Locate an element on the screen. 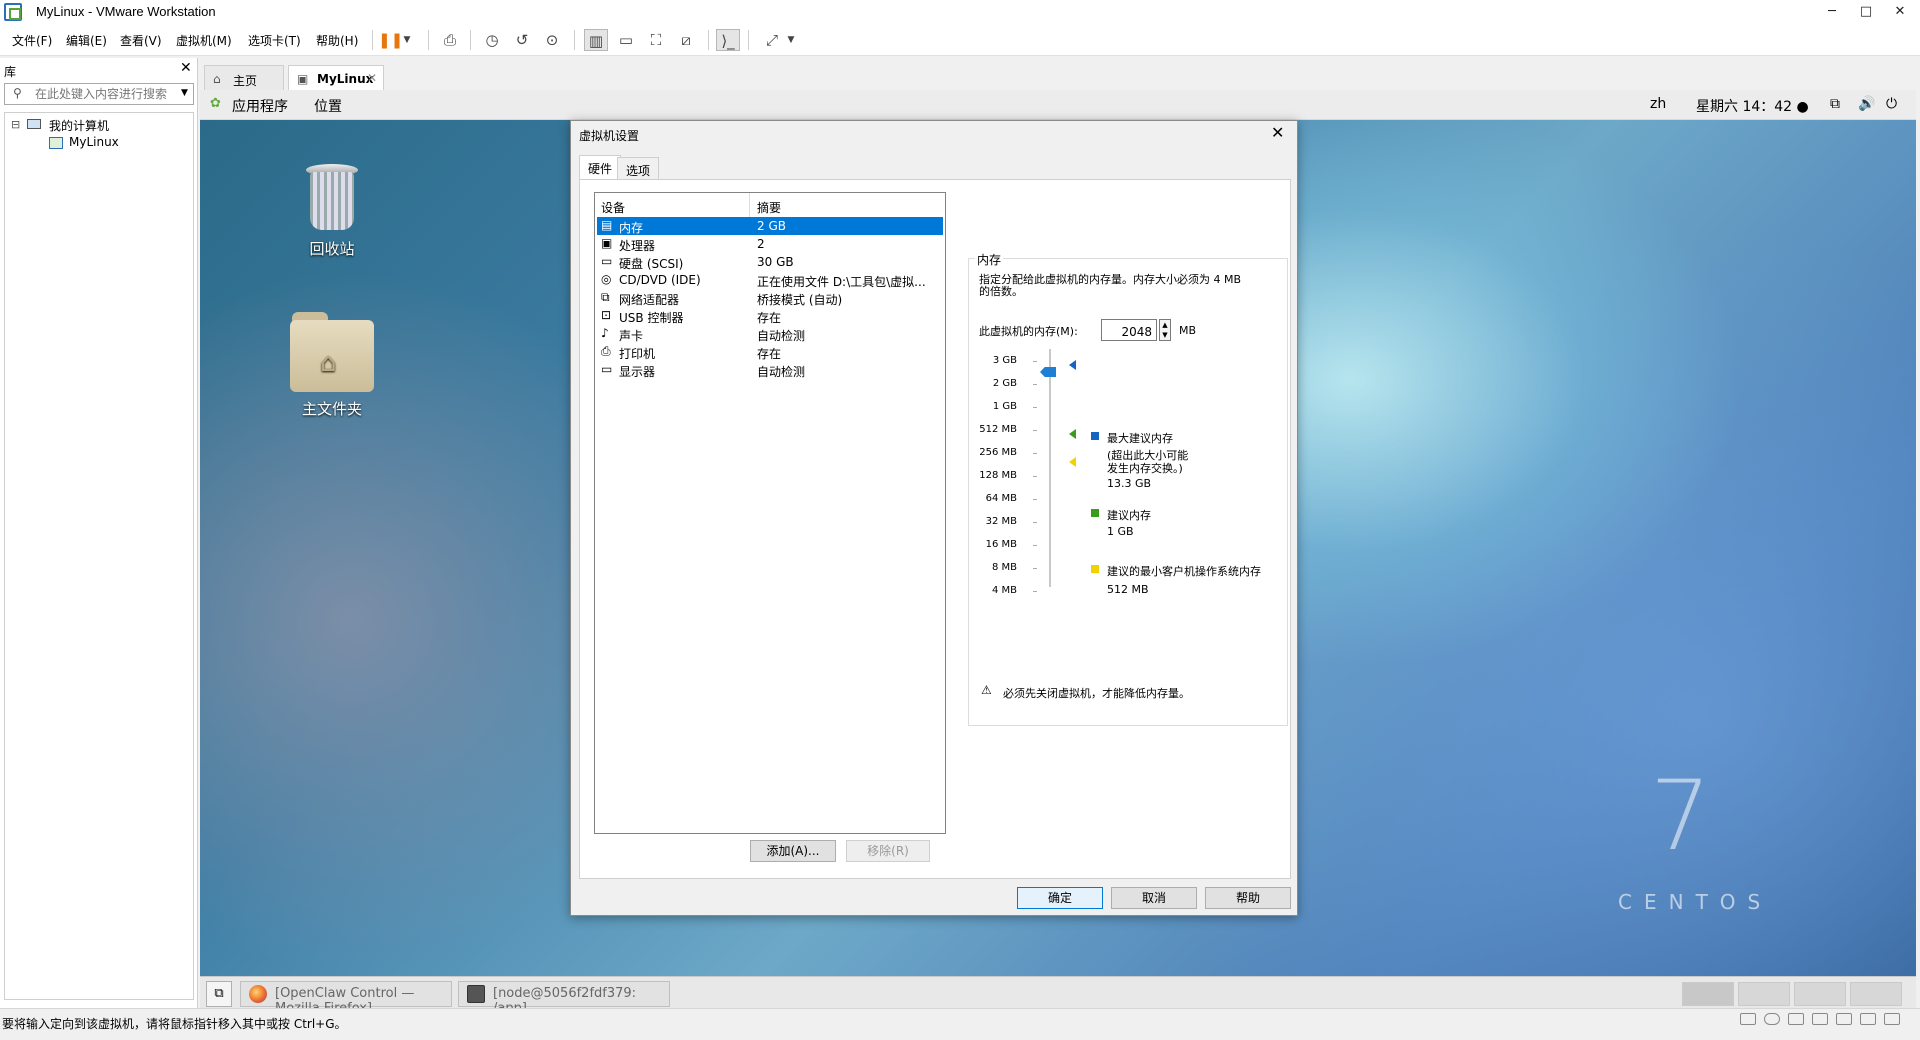 The image size is (1920, 1040). gnome-apps-menu: 应用程序 is located at coordinates (260, 106).